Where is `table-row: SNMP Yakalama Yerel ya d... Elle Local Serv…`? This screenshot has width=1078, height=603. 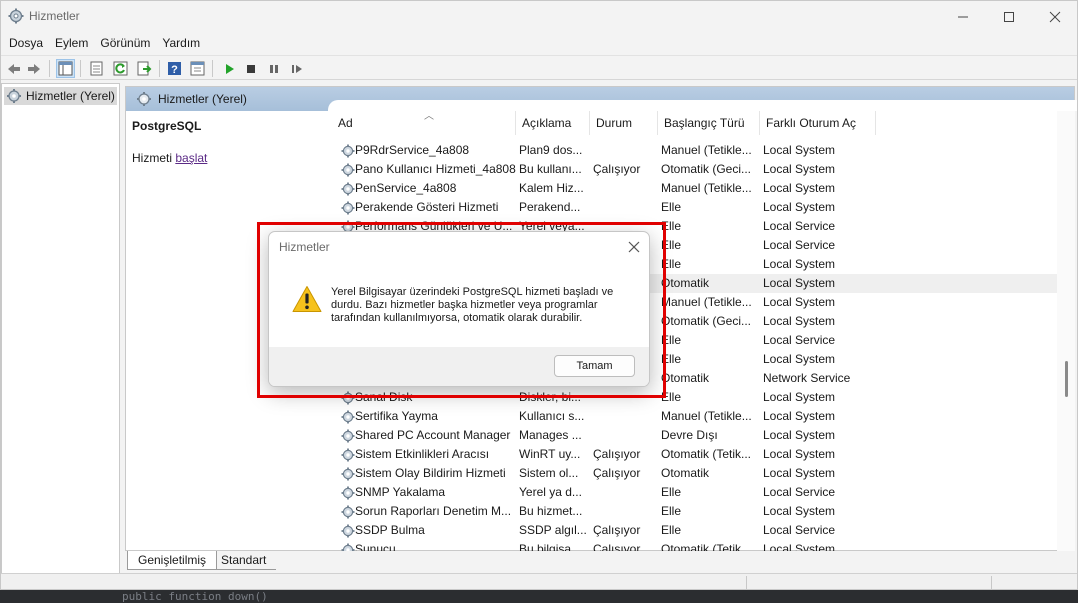 table-row: SNMP Yakalama Yerel ya d... Elle Local Serv… is located at coordinates (694, 492).